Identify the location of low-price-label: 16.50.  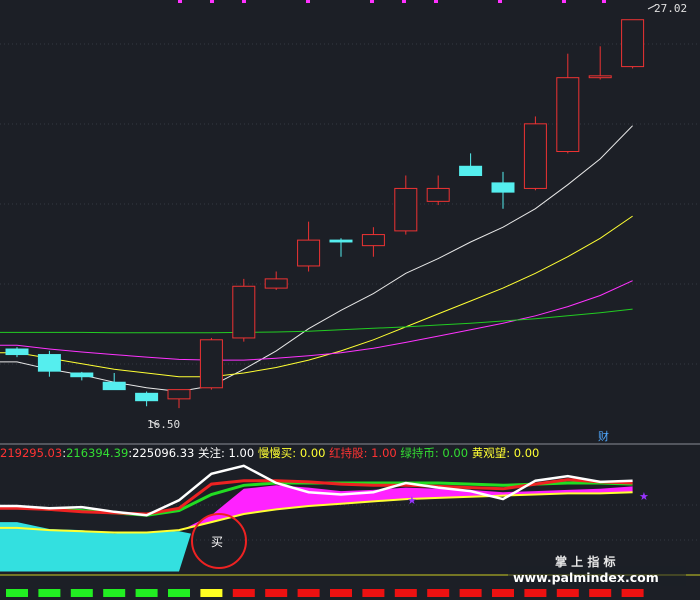
(163, 424).